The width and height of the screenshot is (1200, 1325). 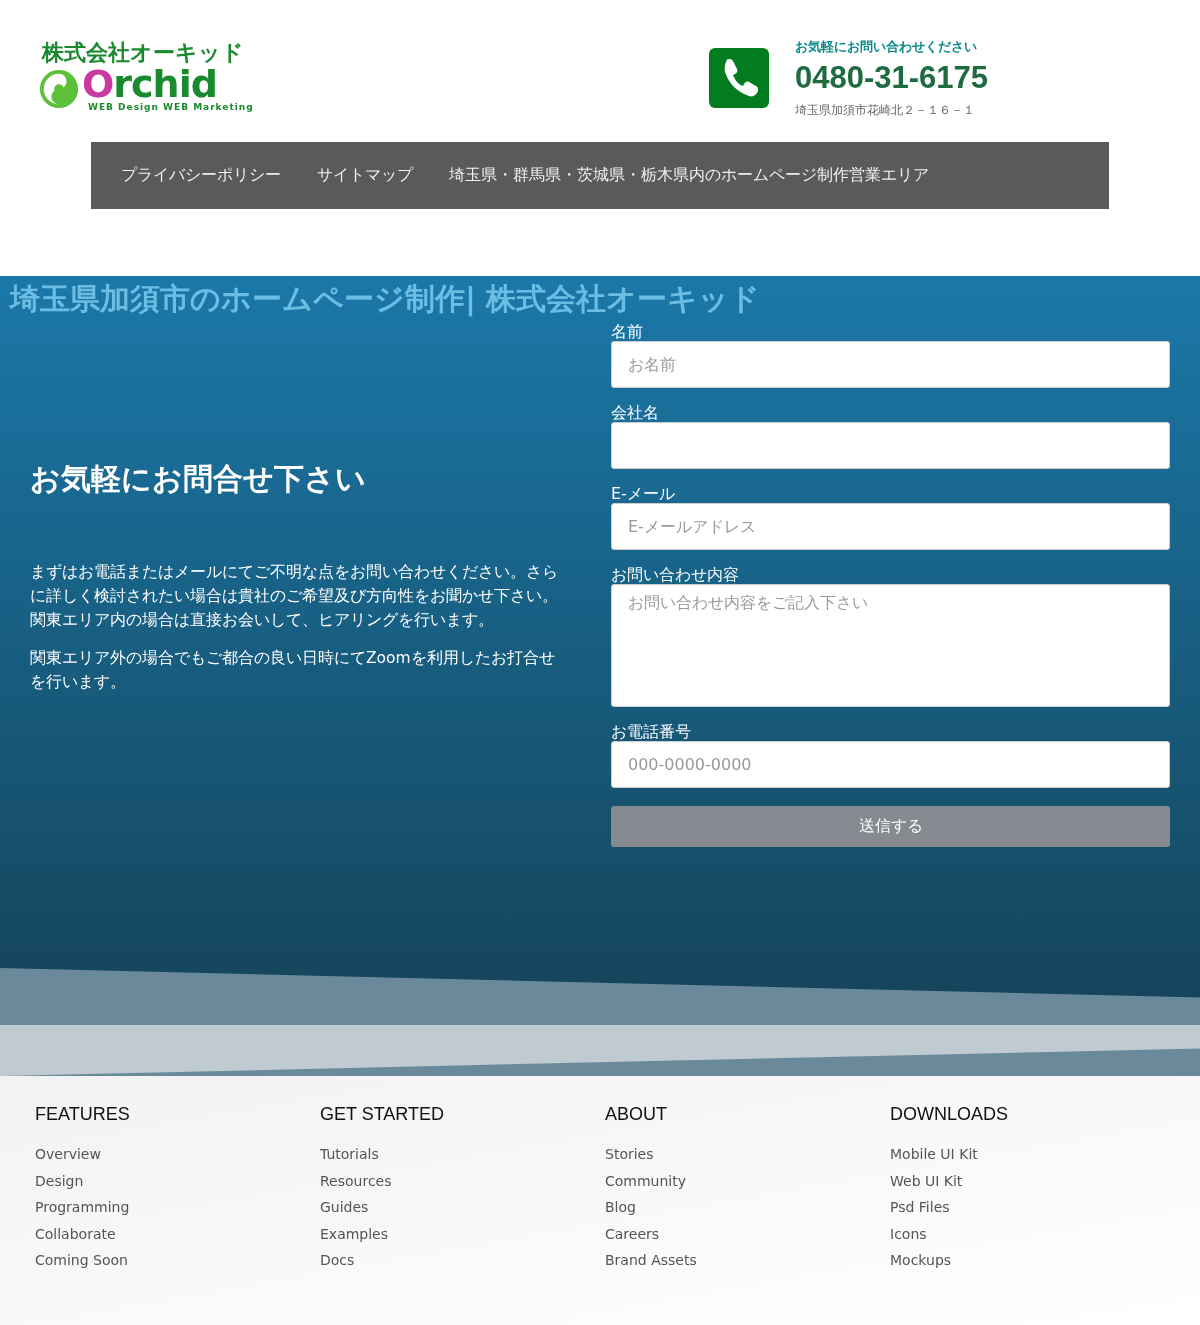 I want to click on footer-link: Careers, so click(x=632, y=1233).